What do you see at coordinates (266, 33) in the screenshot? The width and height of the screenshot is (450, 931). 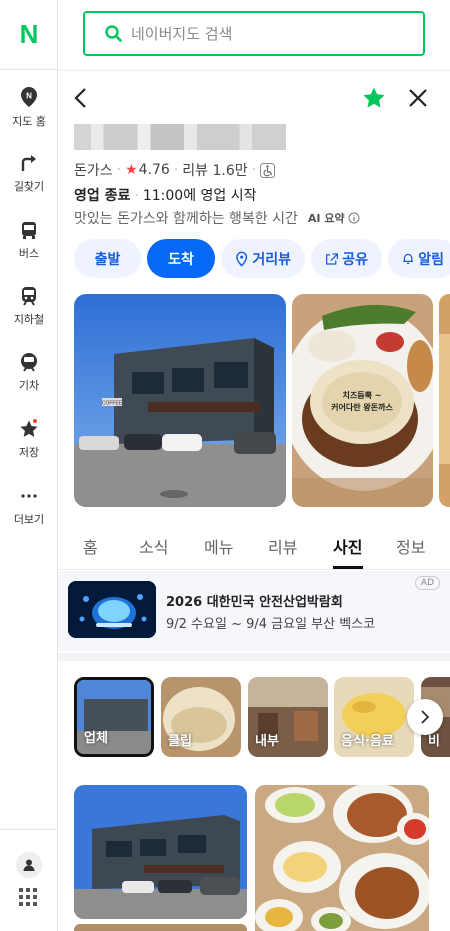 I see `search-input` at bounding box center [266, 33].